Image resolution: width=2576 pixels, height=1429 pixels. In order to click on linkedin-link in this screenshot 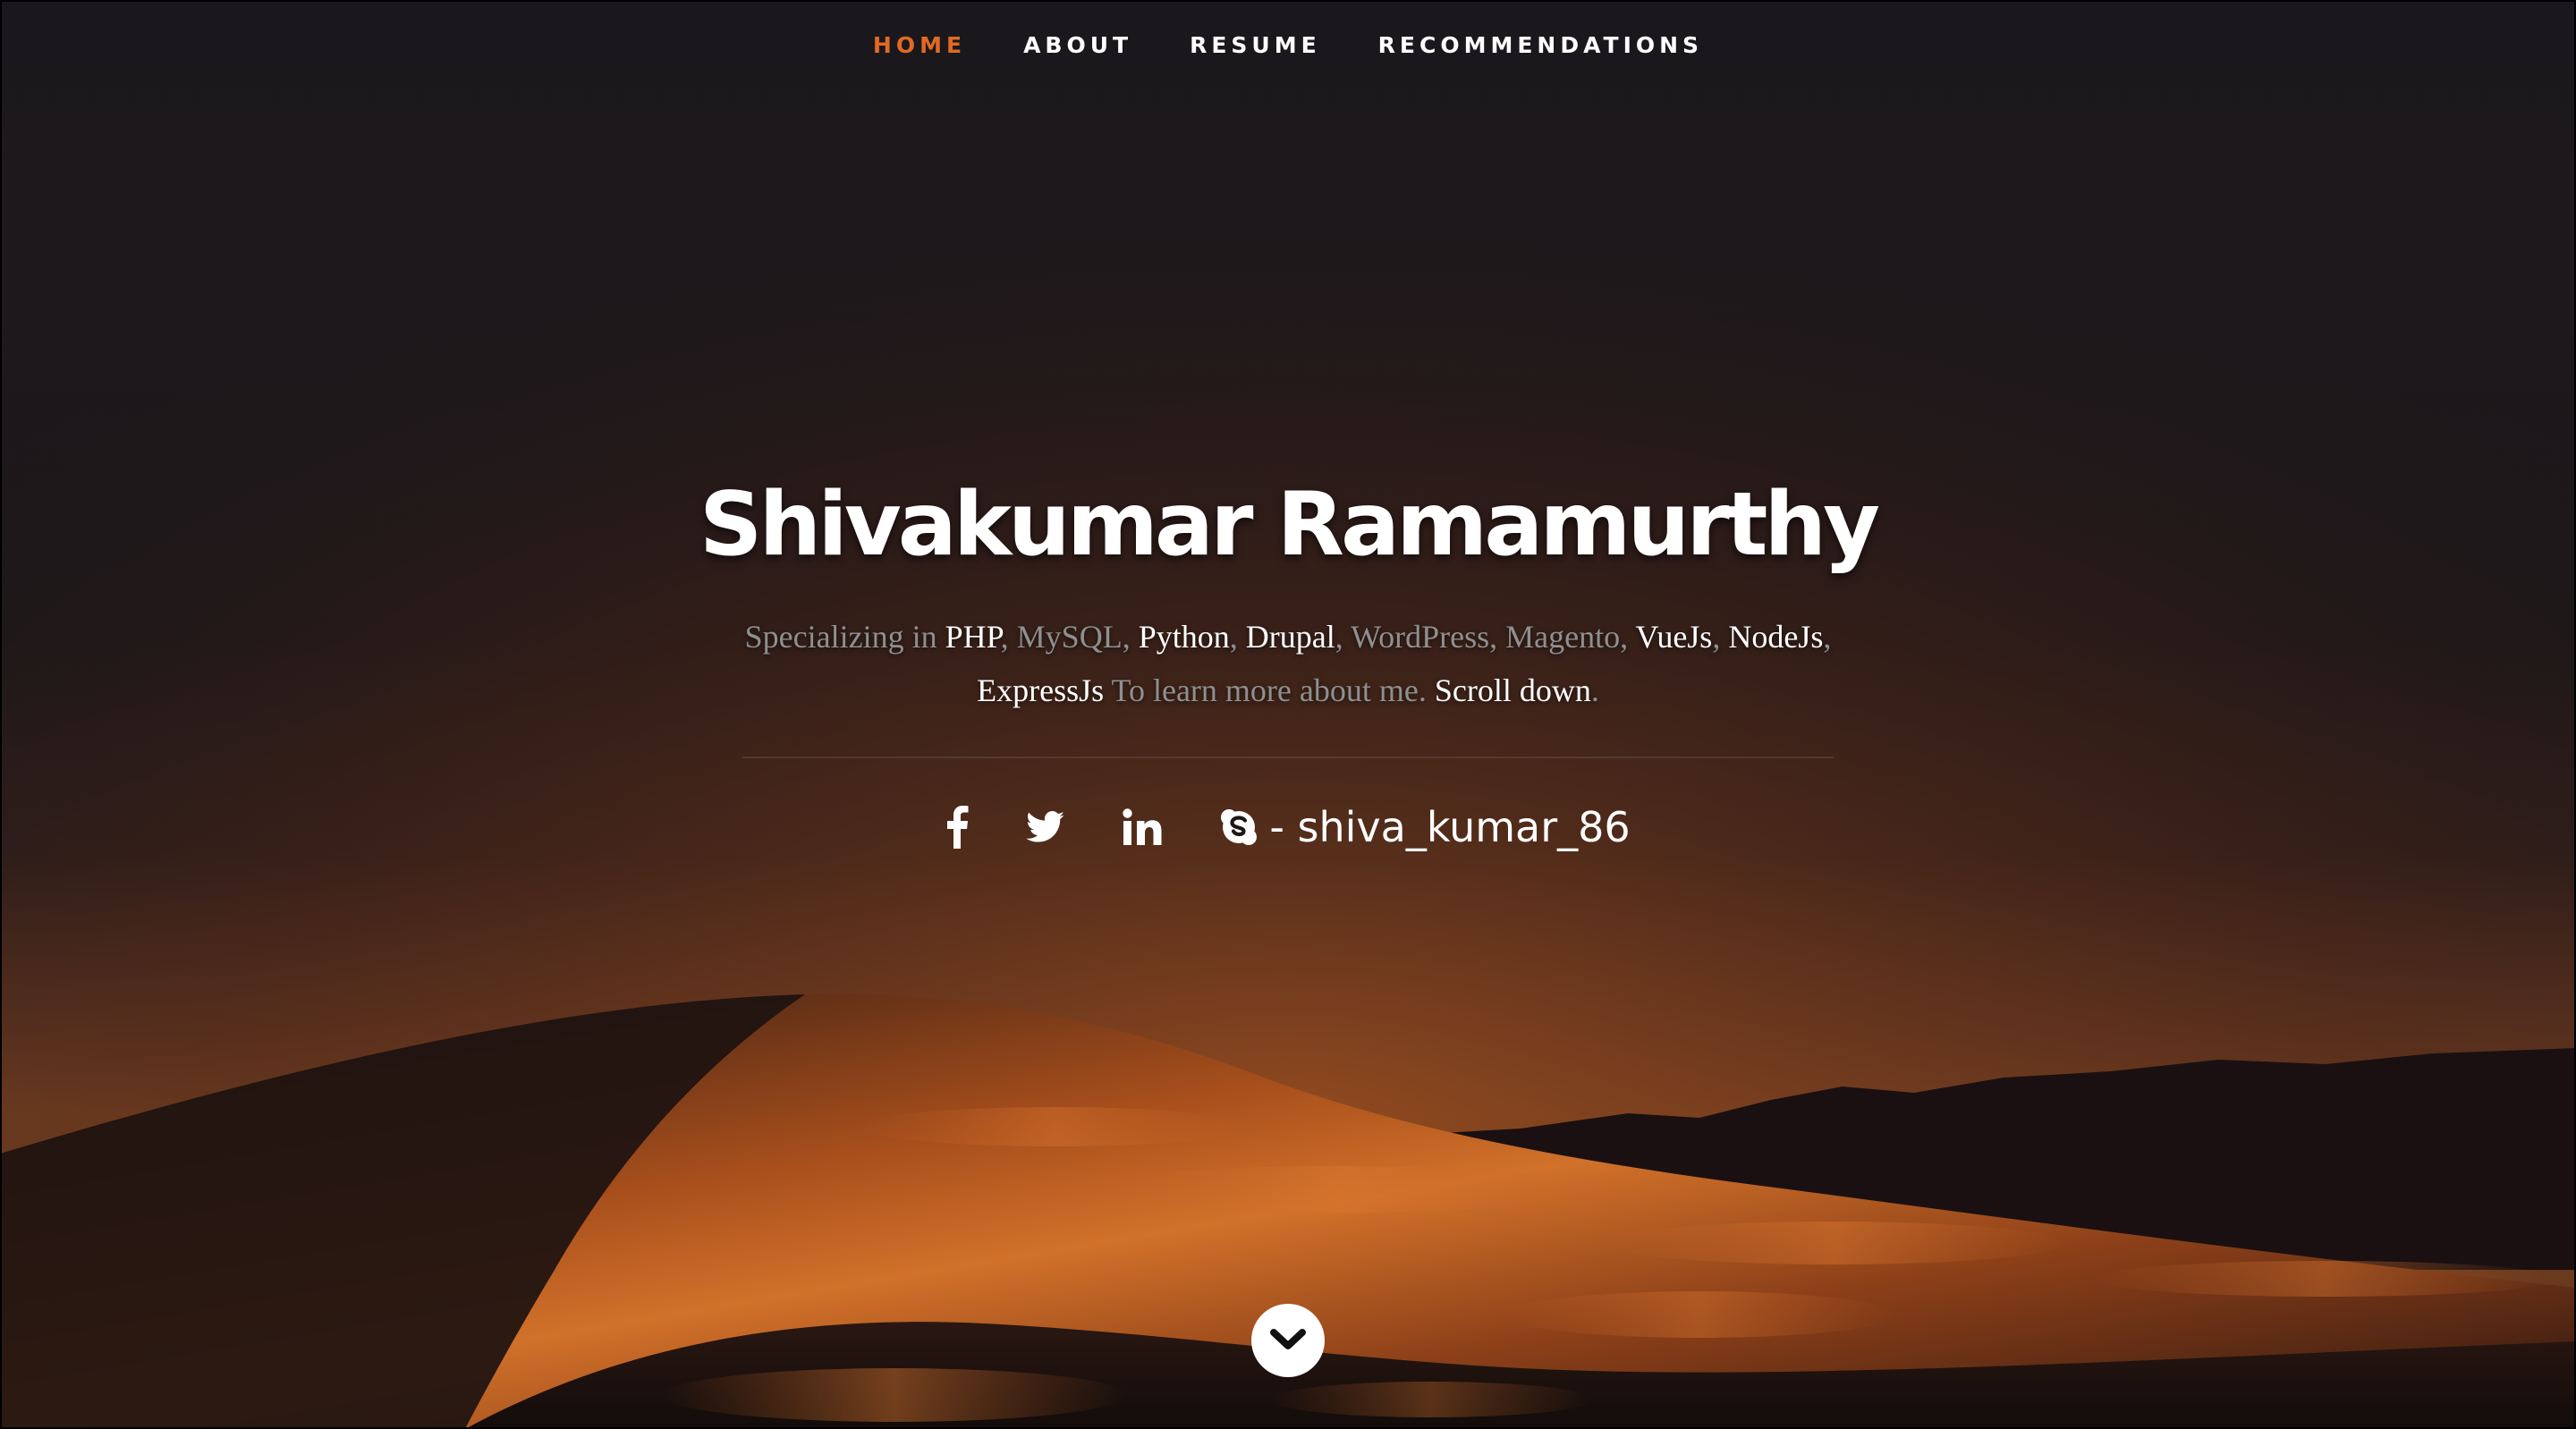, I will do `click(1142, 827)`.